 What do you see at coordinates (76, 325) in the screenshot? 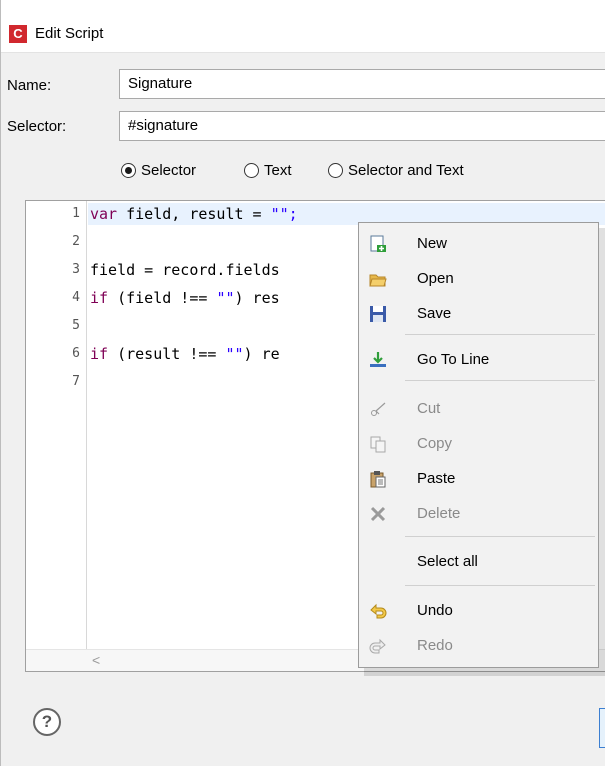
I see `line-number: 5` at bounding box center [76, 325].